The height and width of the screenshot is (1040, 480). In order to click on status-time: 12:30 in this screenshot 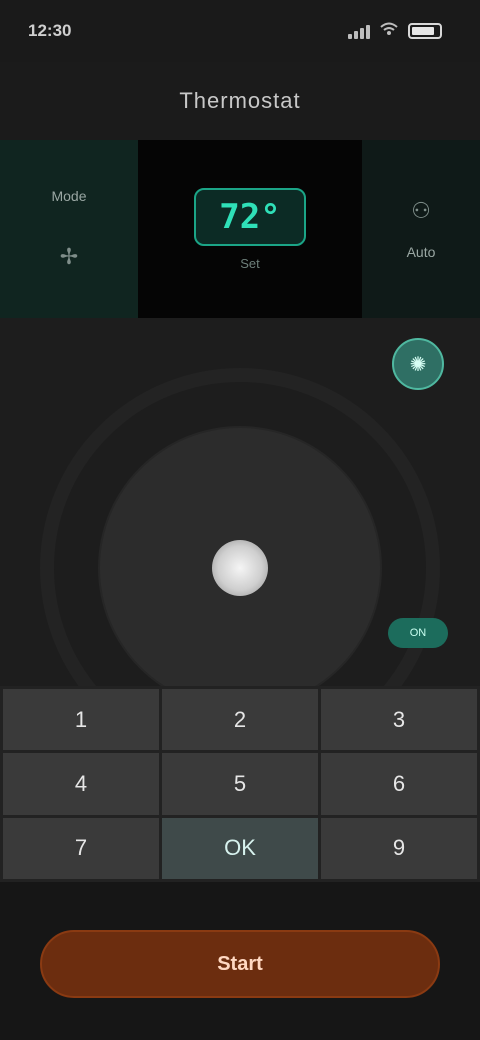, I will do `click(50, 30)`.